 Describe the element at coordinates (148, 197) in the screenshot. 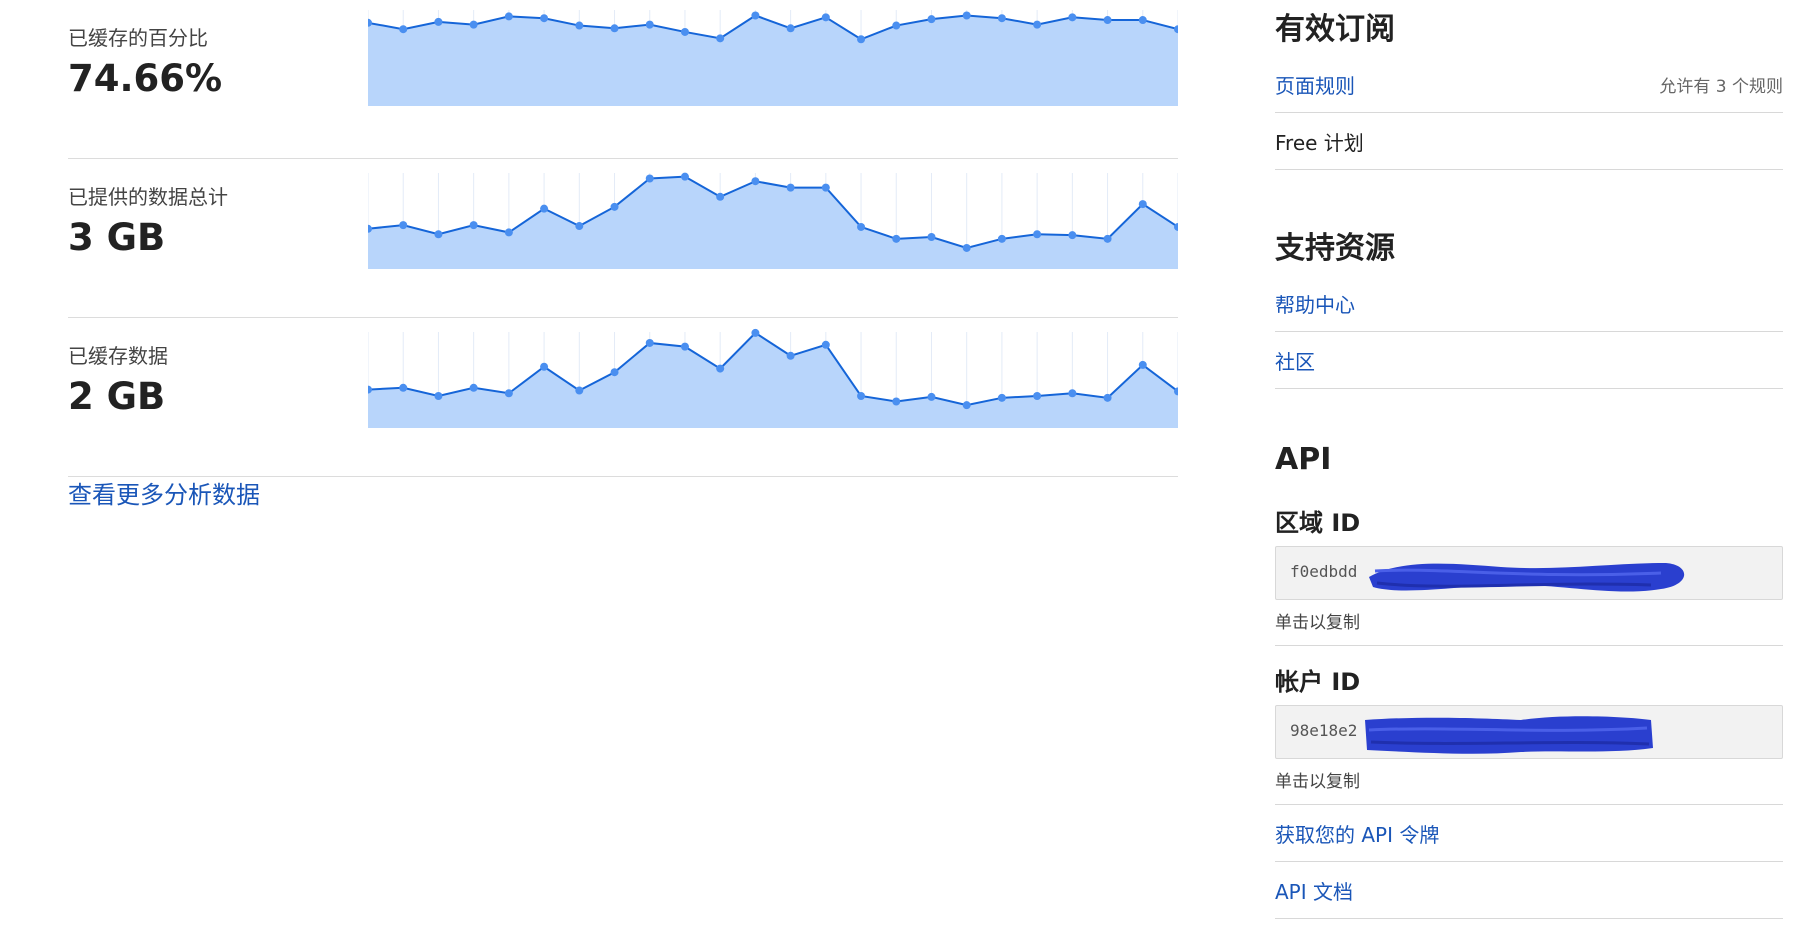

I see `metric-label: 已提供的数据总计` at that location.